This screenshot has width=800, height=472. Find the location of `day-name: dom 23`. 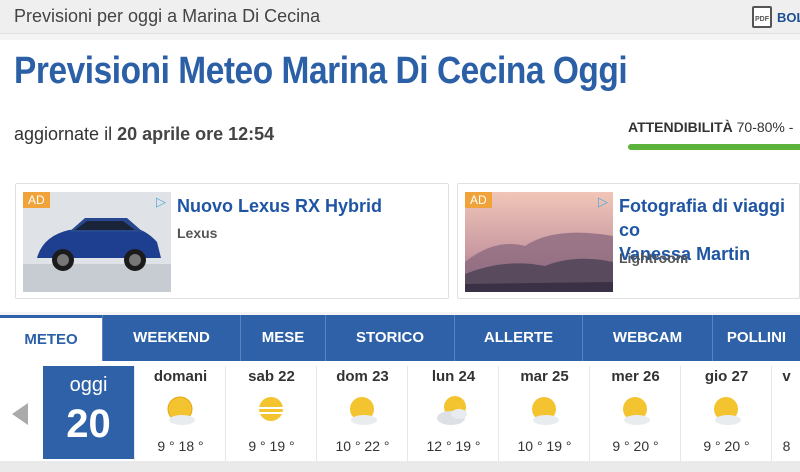

day-name: dom 23 is located at coordinates (362, 376).